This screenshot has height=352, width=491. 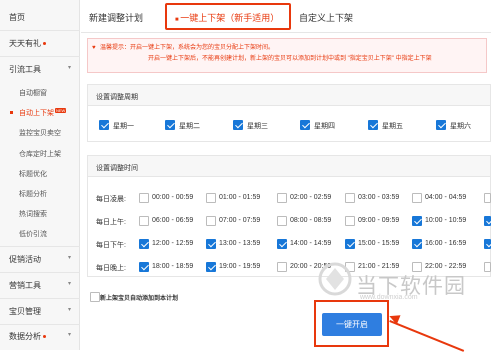 I want to click on time-slot-label: 10:00 - 10:59, so click(x=446, y=220).